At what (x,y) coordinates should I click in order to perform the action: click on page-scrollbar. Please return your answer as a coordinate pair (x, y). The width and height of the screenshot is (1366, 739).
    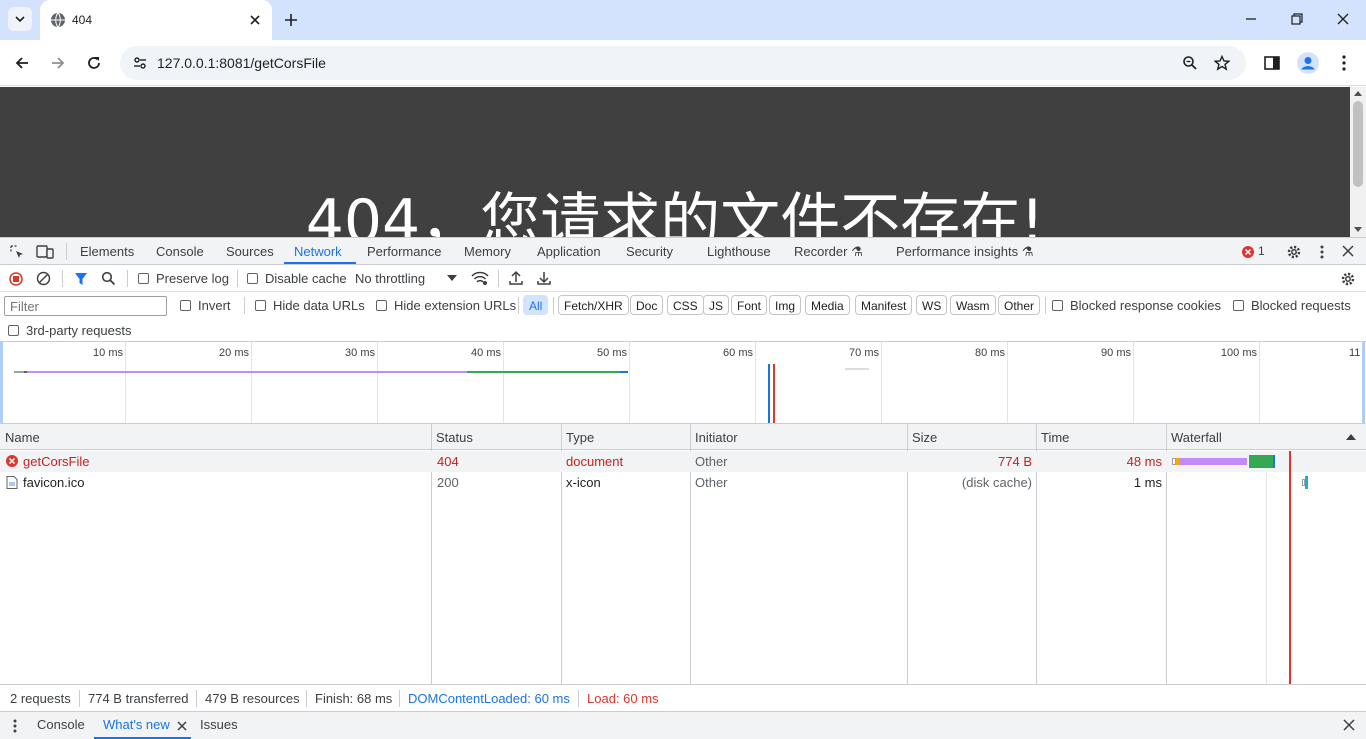
    Looking at the image, I should click on (1358, 162).